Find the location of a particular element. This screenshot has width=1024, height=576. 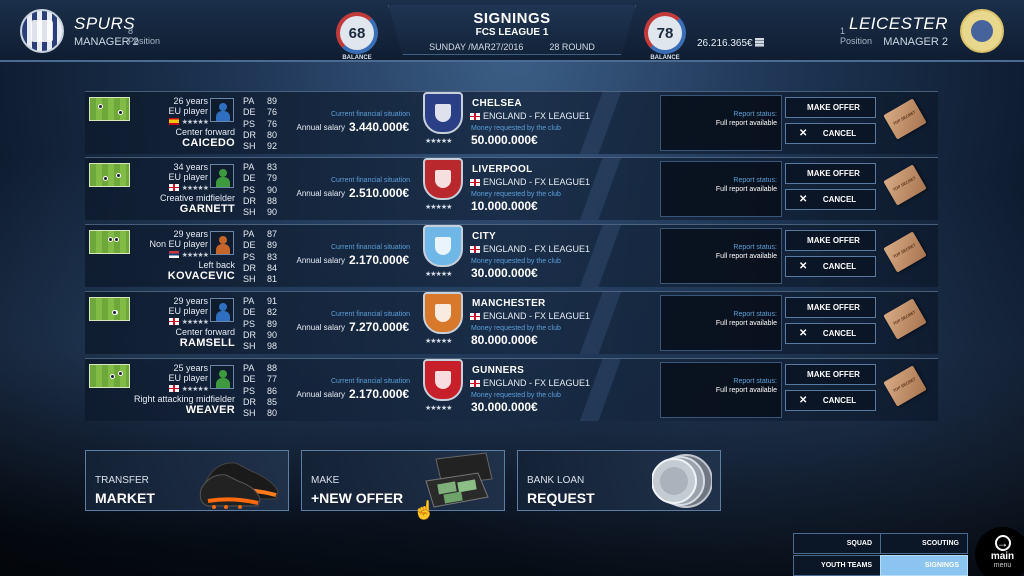

selling-club-name: CITY is located at coordinates (484, 236).